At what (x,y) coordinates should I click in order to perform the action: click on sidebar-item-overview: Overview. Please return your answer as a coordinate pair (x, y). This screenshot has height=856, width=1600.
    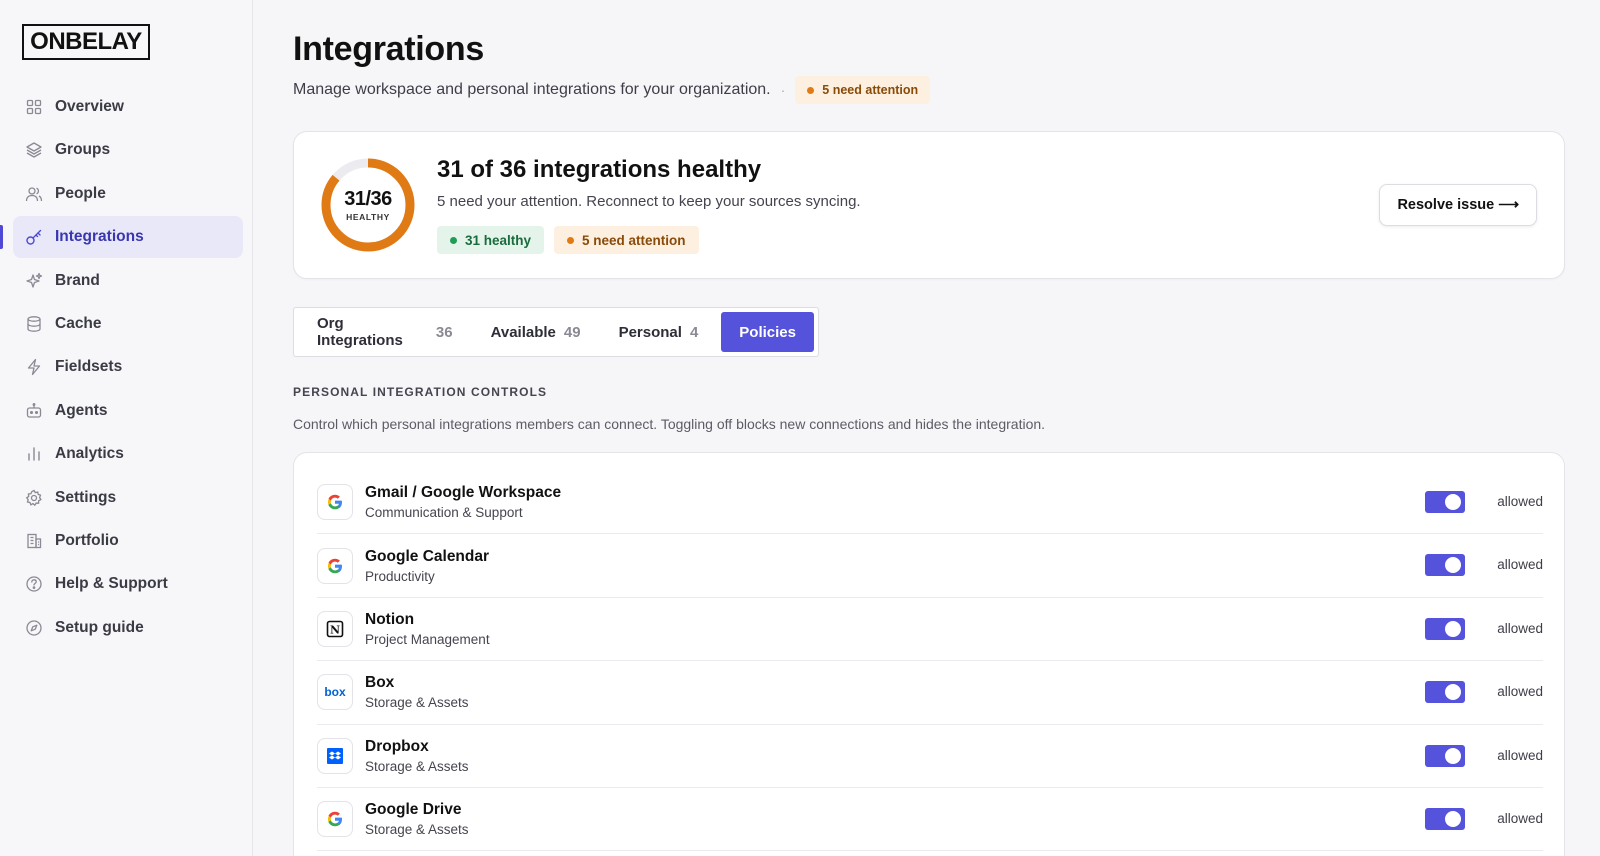
    Looking at the image, I should click on (128, 107).